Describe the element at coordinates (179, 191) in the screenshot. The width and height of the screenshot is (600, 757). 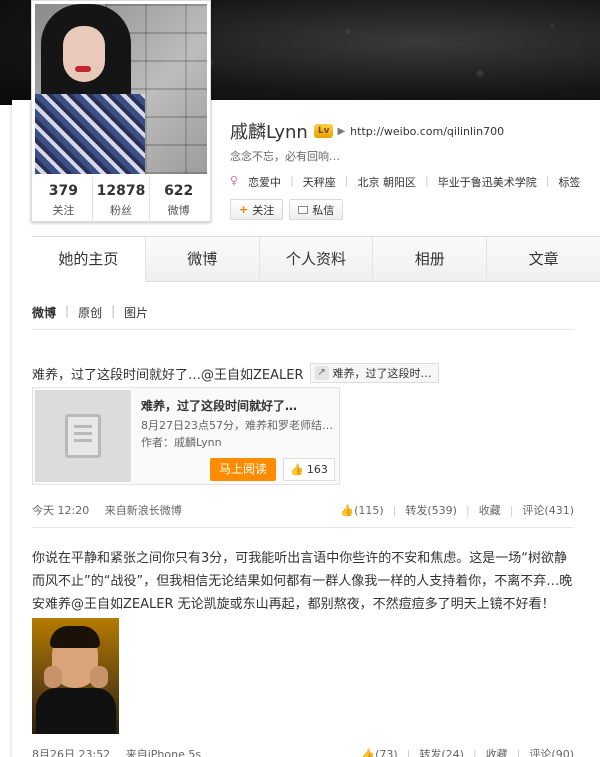
I see `stat-number: 622` at that location.